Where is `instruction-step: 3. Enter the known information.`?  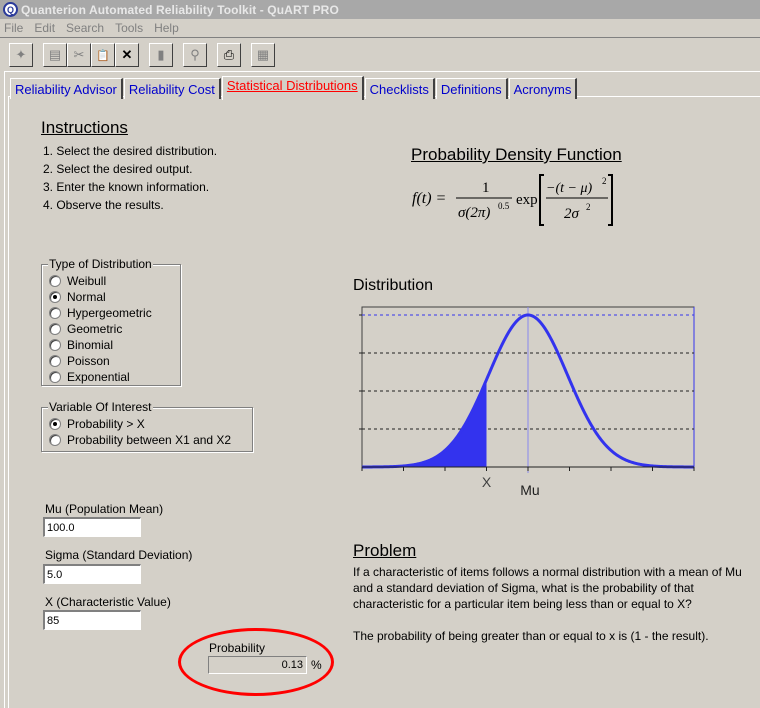
instruction-step: 3. Enter the known information. is located at coordinates (126, 187).